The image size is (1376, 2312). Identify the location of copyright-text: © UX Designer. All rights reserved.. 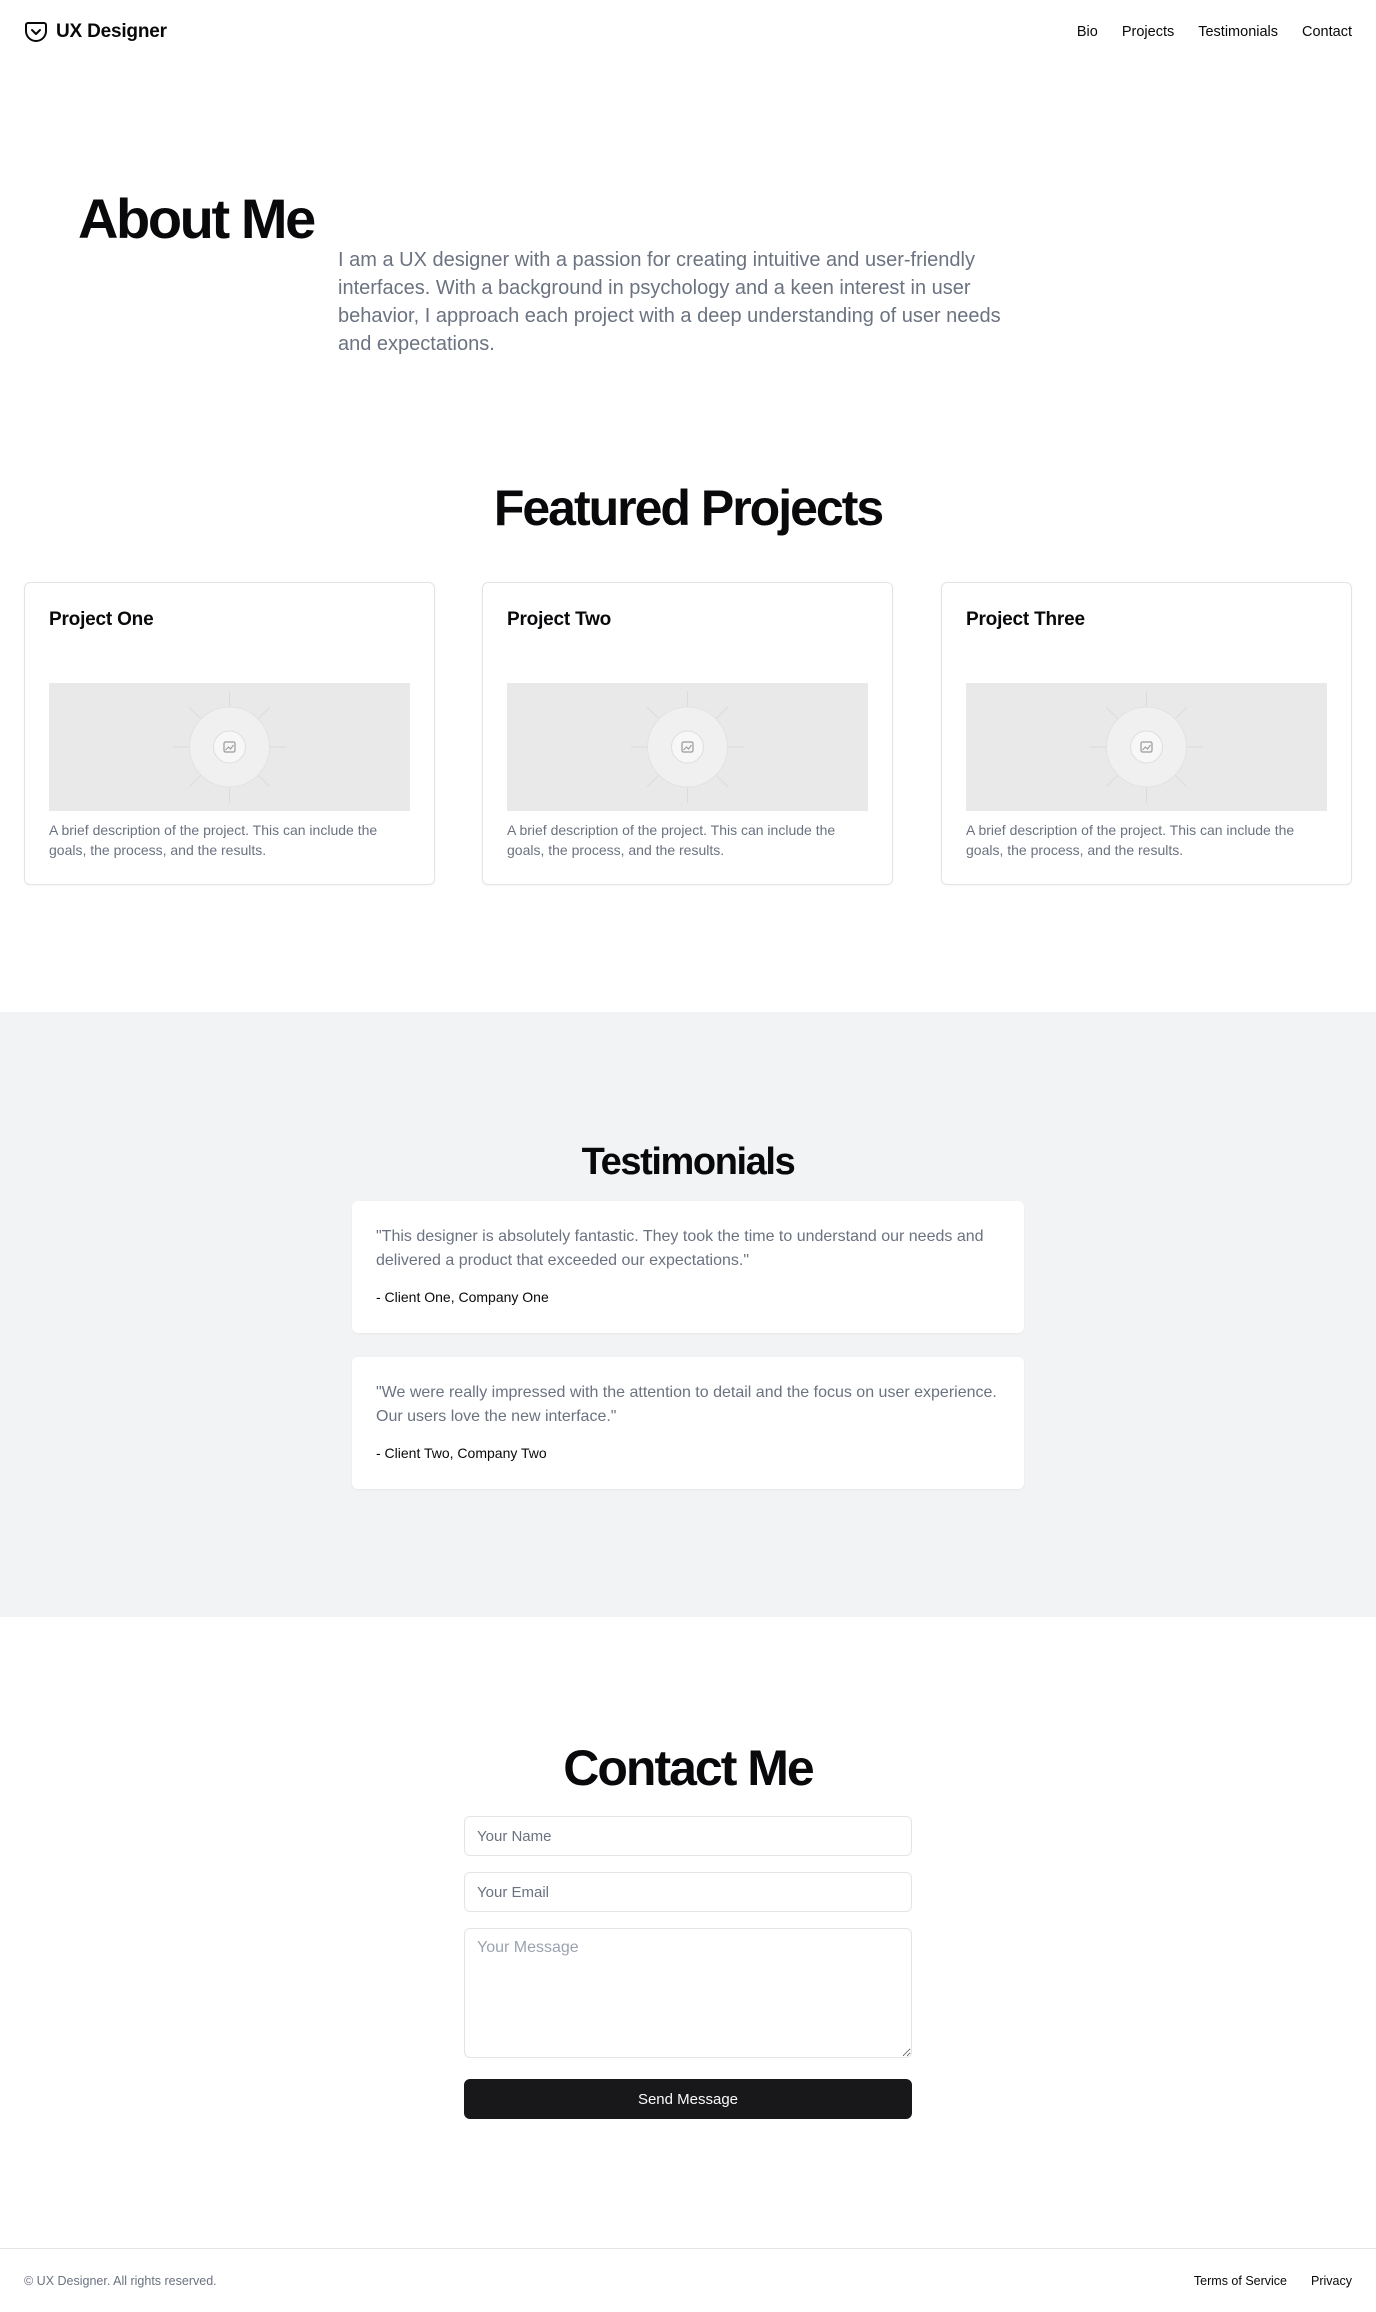
(120, 2280).